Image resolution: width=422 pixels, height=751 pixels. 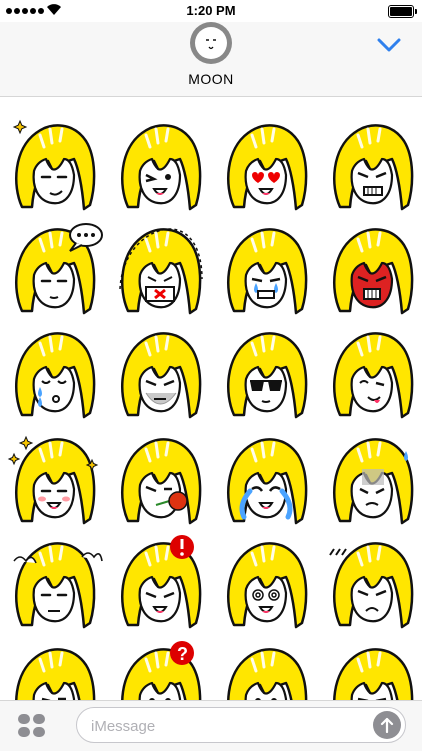 I want to click on message-field, so click(x=241, y=725).